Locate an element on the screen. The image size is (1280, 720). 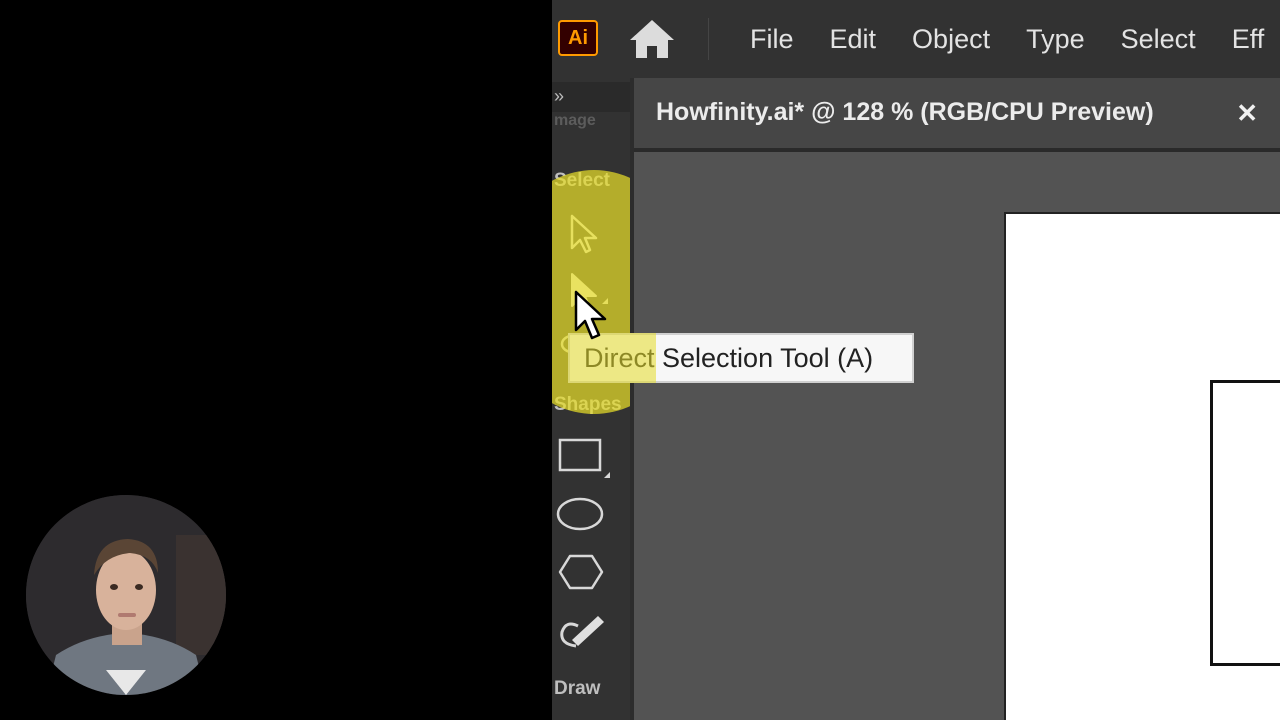
mouse-cursor-icon is located at coordinates (592, 318).